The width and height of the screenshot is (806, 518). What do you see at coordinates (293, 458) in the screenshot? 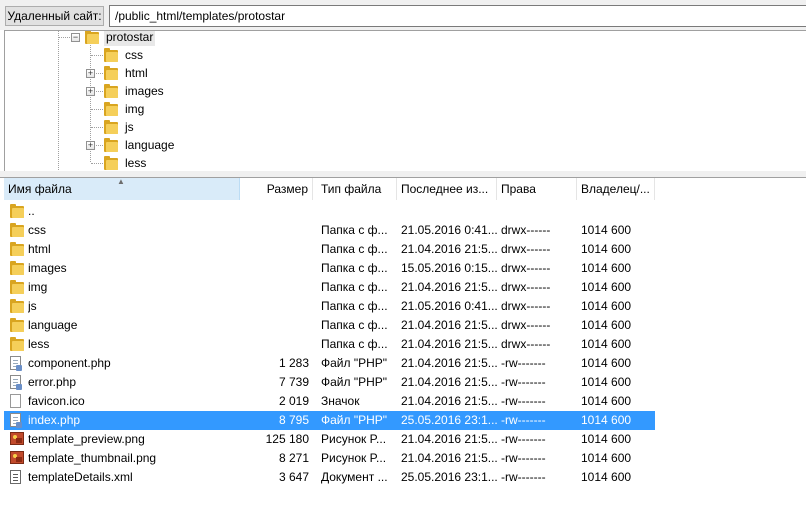
I see `file-size: 8 271` at bounding box center [293, 458].